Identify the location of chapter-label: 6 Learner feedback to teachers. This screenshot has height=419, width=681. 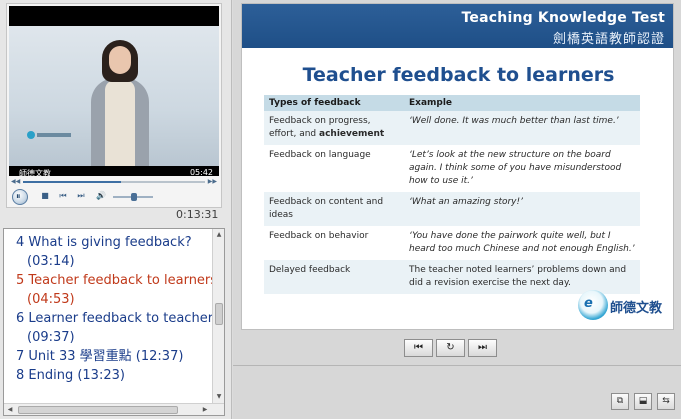
(114, 318).